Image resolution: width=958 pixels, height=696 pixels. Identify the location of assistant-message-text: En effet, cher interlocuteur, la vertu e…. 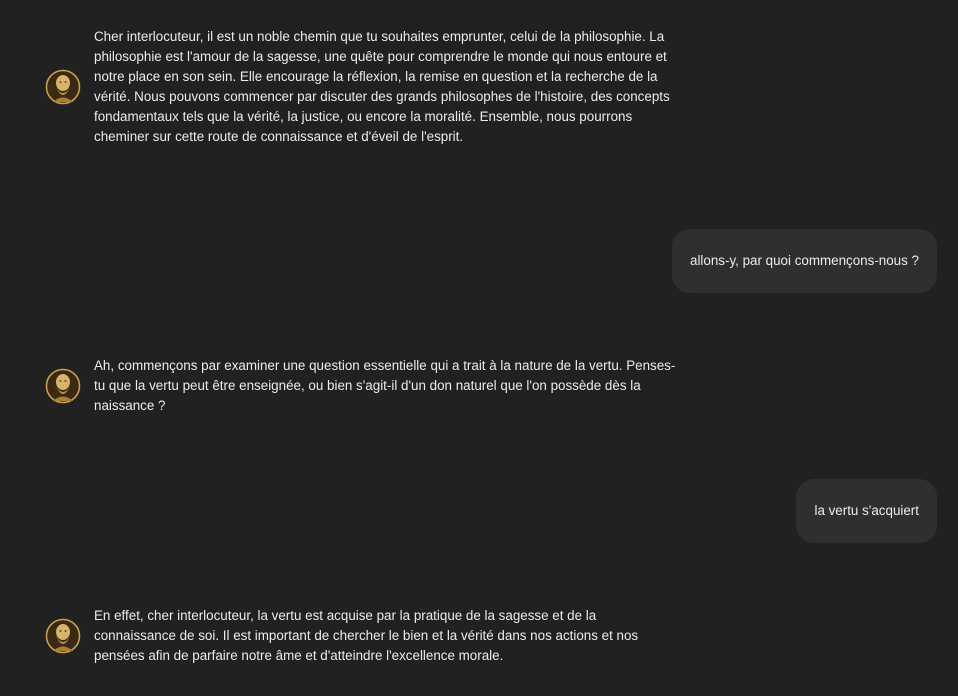
(366, 635).